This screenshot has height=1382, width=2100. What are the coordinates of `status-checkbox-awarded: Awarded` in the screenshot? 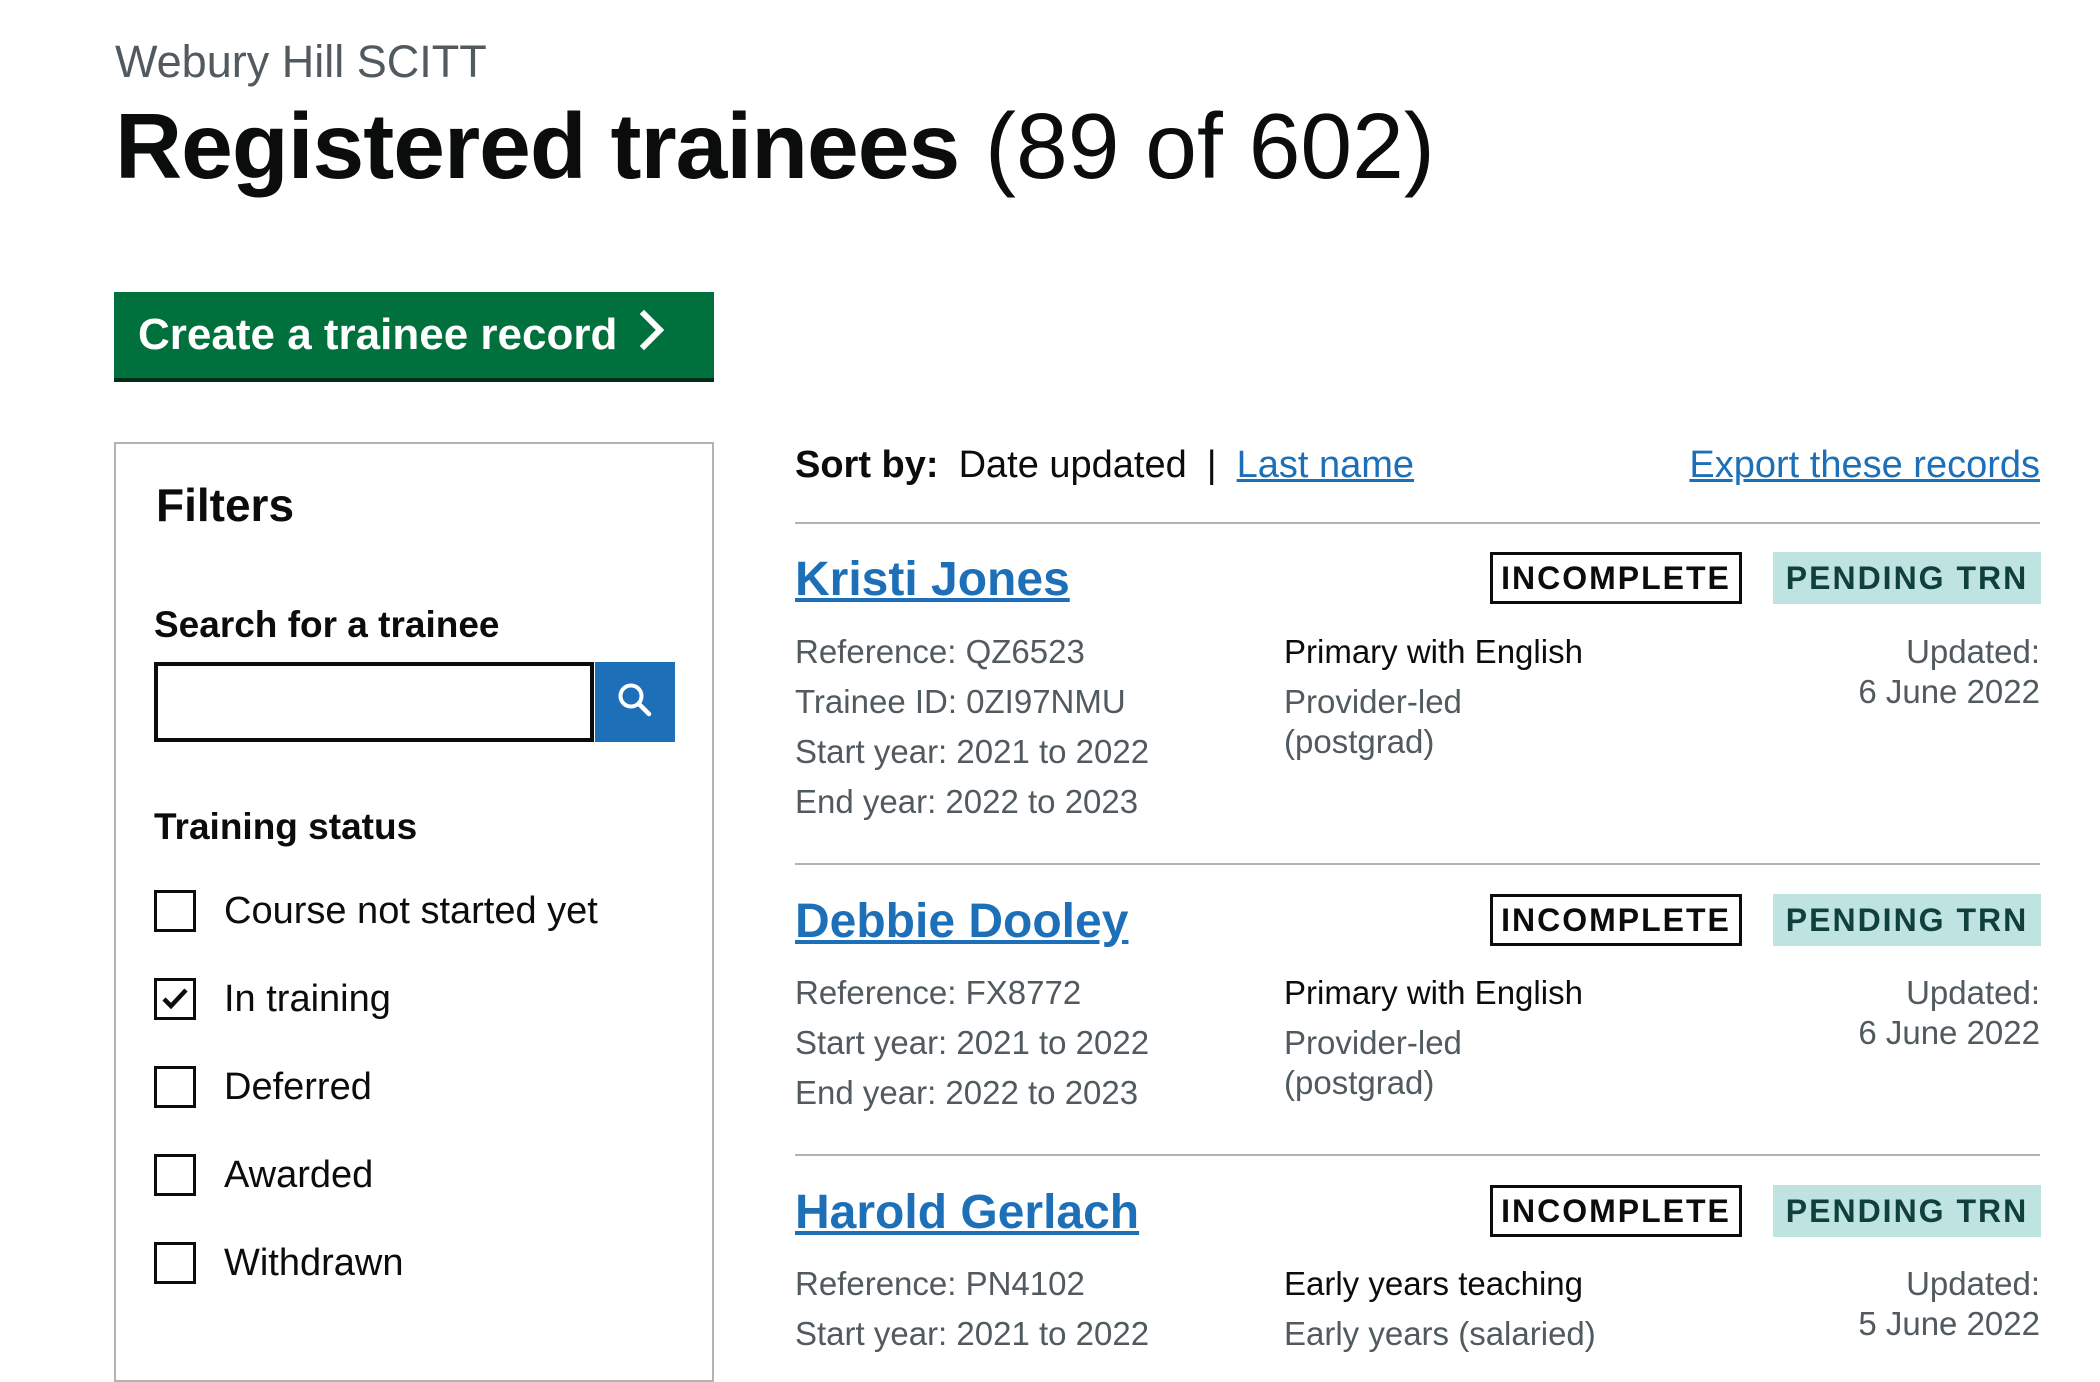 It's located at (263, 1175).